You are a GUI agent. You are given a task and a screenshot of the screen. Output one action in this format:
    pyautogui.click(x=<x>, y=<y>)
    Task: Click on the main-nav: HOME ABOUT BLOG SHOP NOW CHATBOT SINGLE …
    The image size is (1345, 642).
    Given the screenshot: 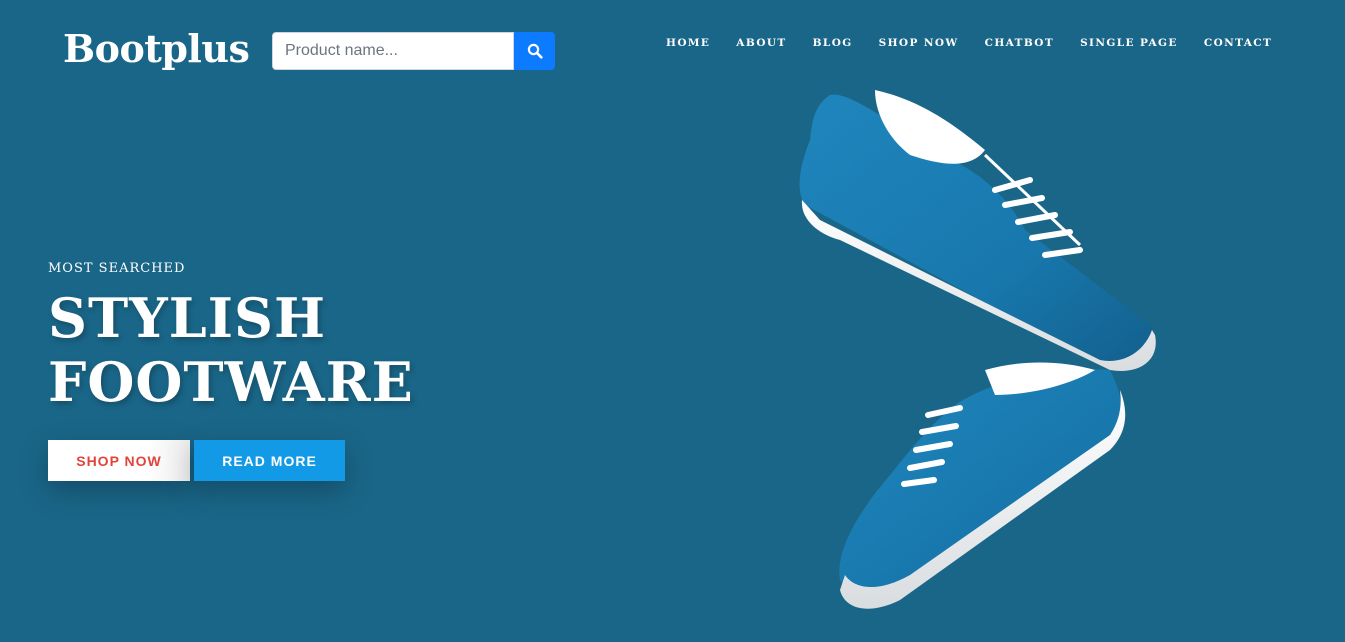 What is the action you would take?
    pyautogui.click(x=982, y=43)
    